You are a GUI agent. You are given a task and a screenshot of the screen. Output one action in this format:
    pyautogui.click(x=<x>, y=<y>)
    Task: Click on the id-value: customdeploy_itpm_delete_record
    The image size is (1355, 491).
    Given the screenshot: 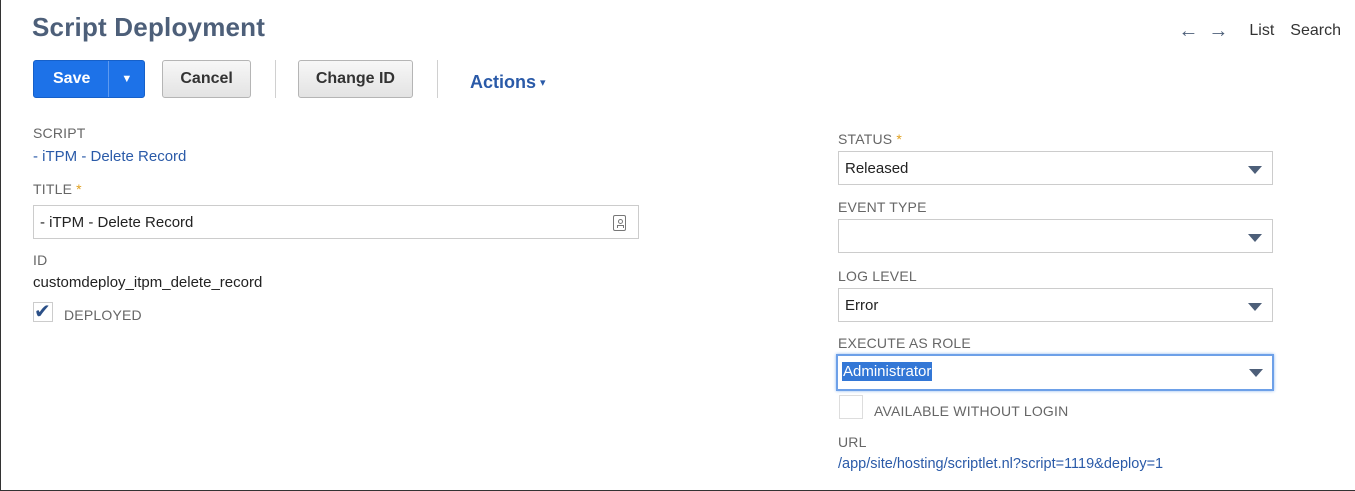 What is the action you would take?
    pyautogui.click(x=148, y=282)
    